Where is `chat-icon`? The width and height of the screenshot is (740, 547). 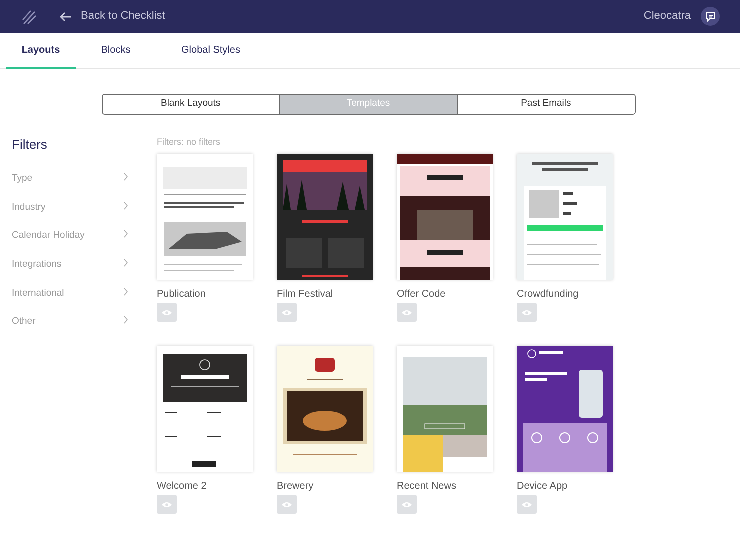
chat-icon is located at coordinates (711, 17).